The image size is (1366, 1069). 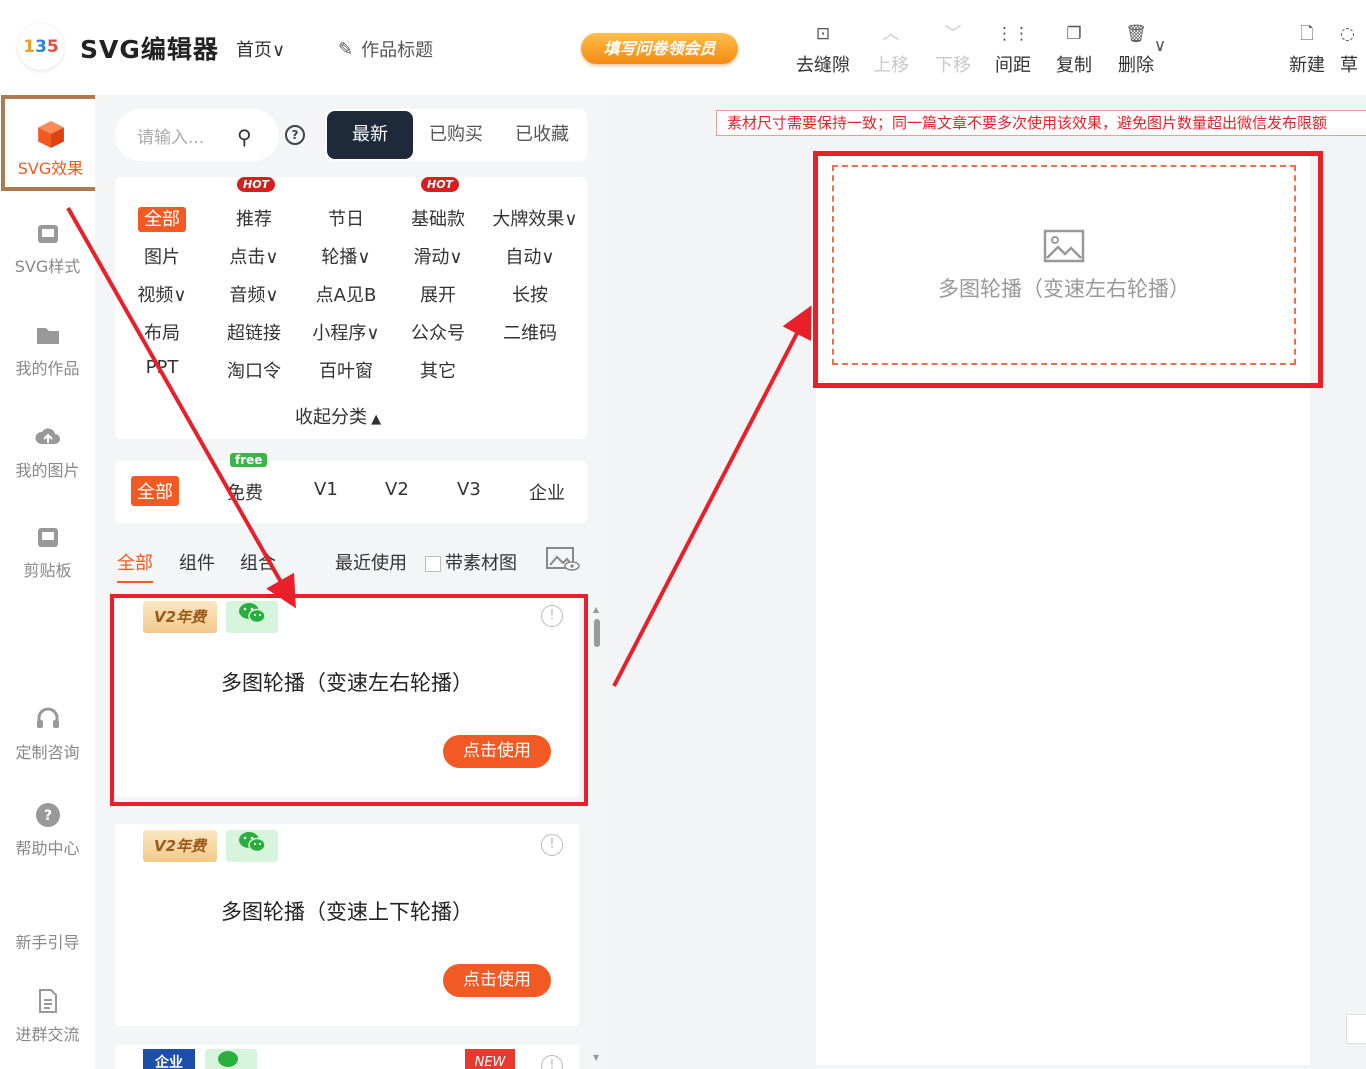 I want to click on checkbox, so click(x=433, y=564).